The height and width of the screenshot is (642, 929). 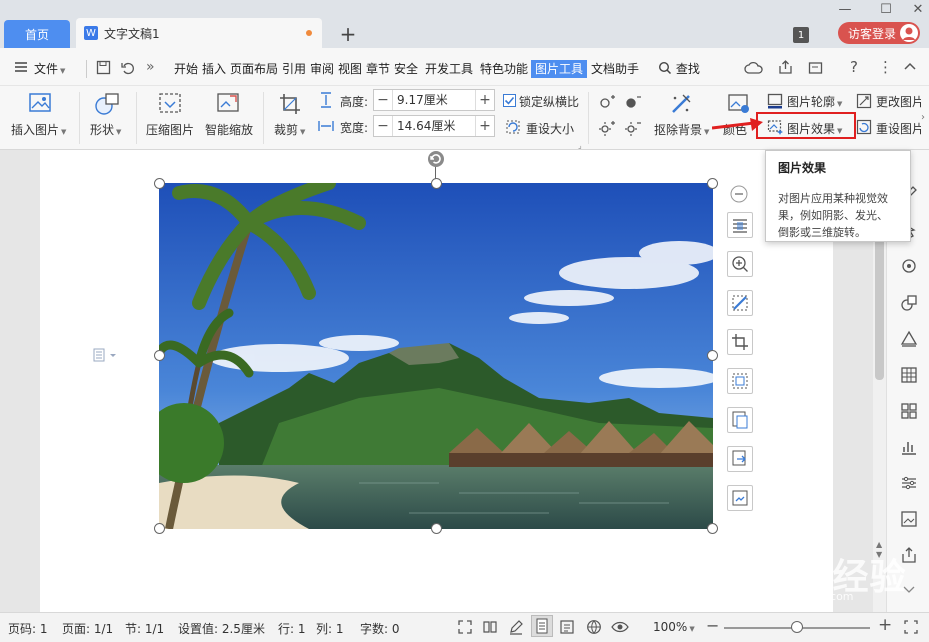 I want to click on more-icon: ⋮, so click(x=885, y=67).